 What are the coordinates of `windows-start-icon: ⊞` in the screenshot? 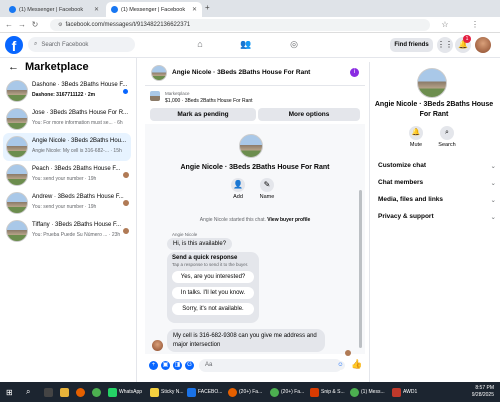 It's located at (9, 392).